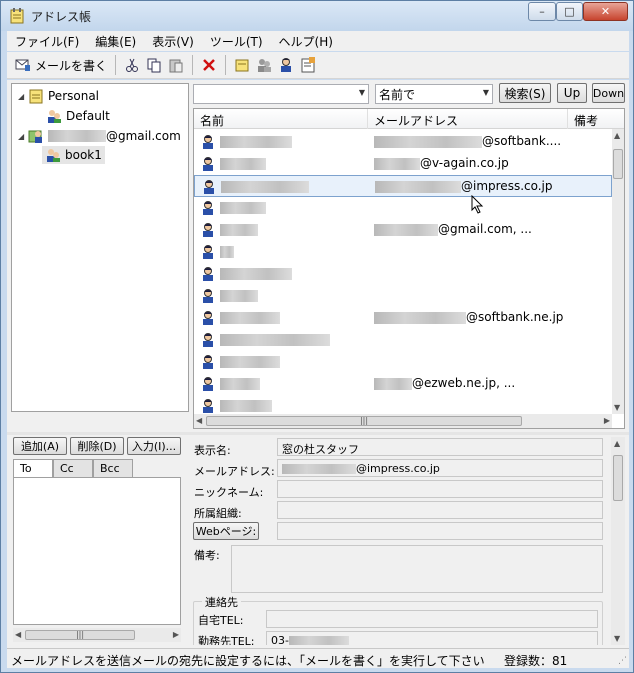 The image size is (634, 673). What do you see at coordinates (73, 155) in the screenshot?
I see `tree-node-book1: book1` at bounding box center [73, 155].